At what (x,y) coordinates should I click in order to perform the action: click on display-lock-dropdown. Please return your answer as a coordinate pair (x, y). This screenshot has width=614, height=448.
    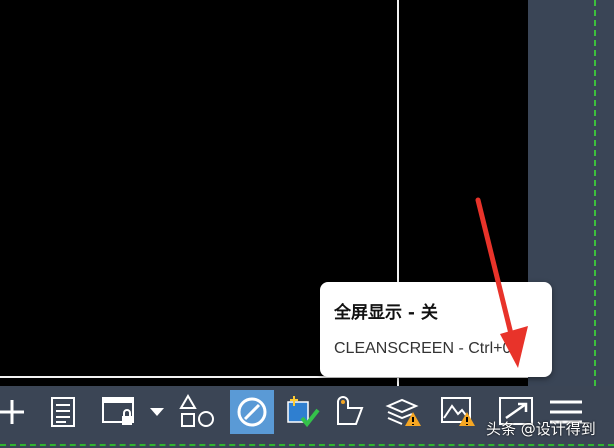
    Looking at the image, I should click on (157, 412).